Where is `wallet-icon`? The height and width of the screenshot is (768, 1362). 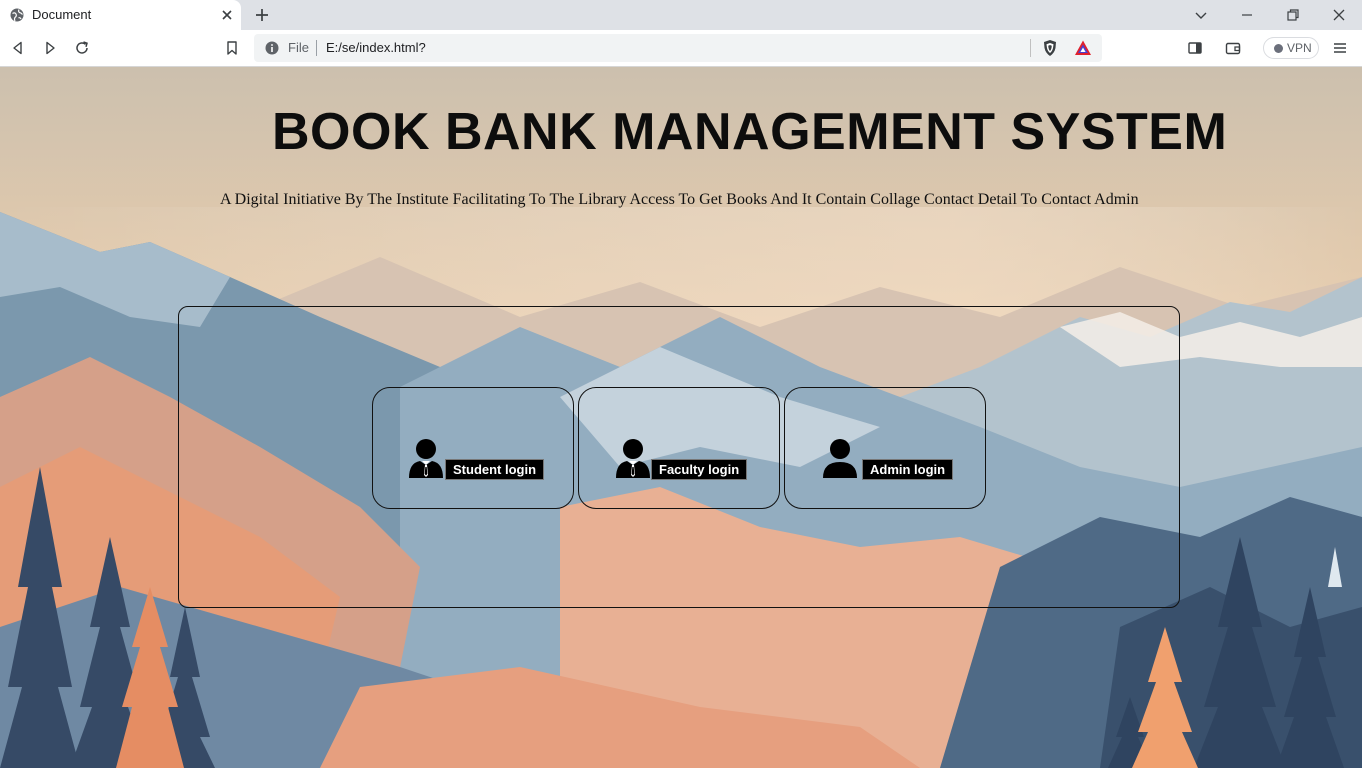
wallet-icon is located at coordinates (1233, 48).